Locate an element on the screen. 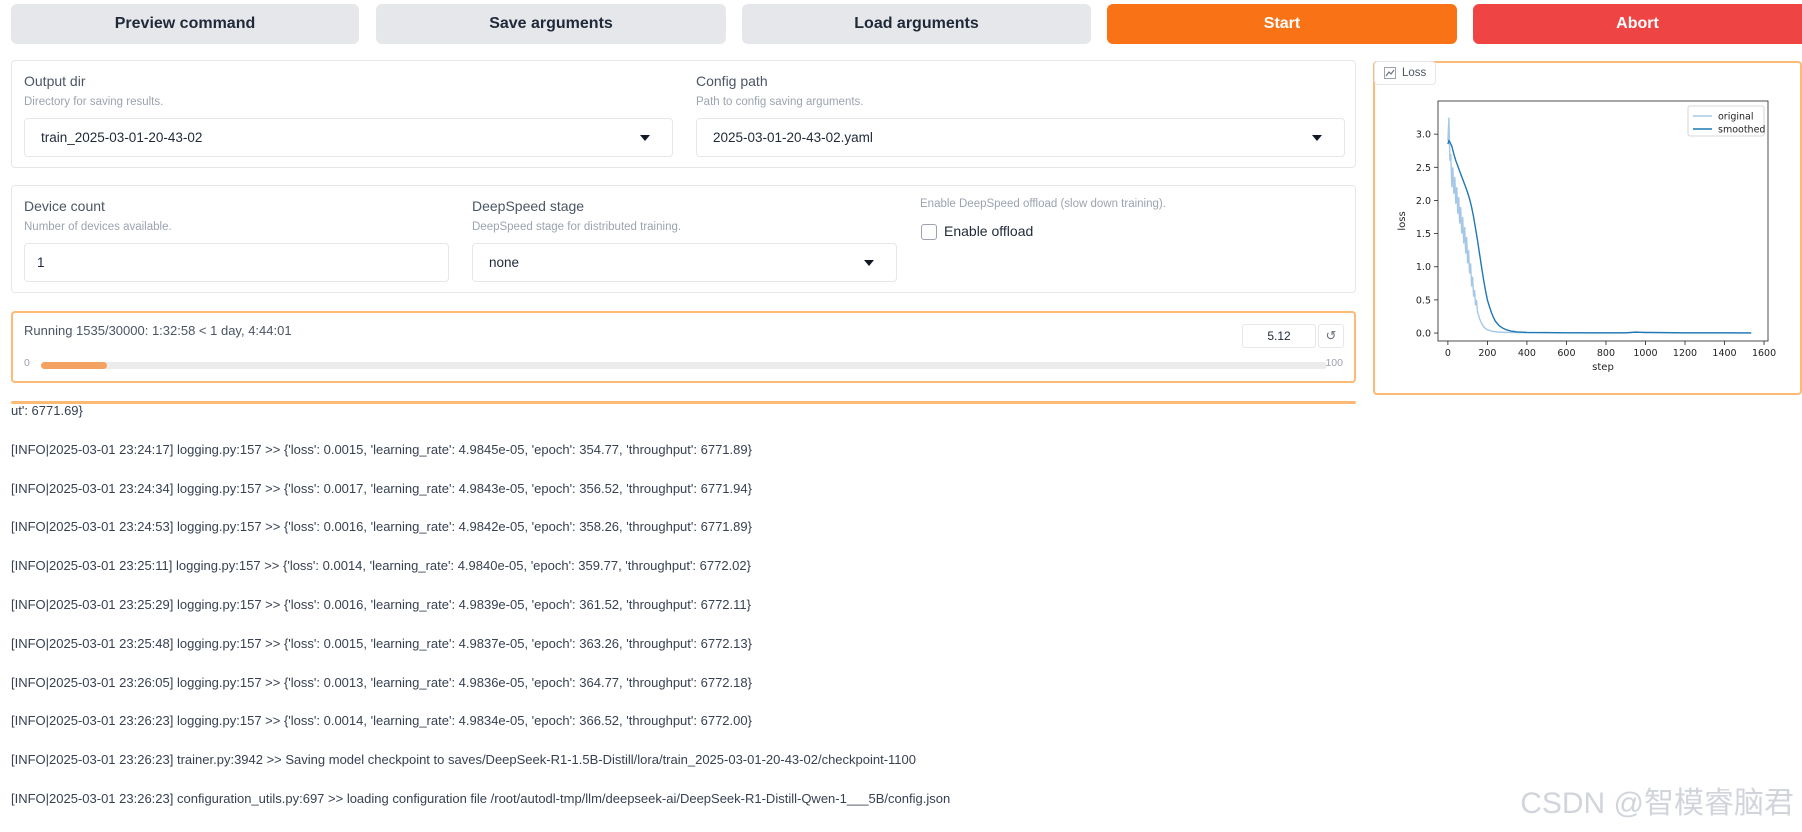  y-tick-label: 2.0 is located at coordinates (1423, 201).